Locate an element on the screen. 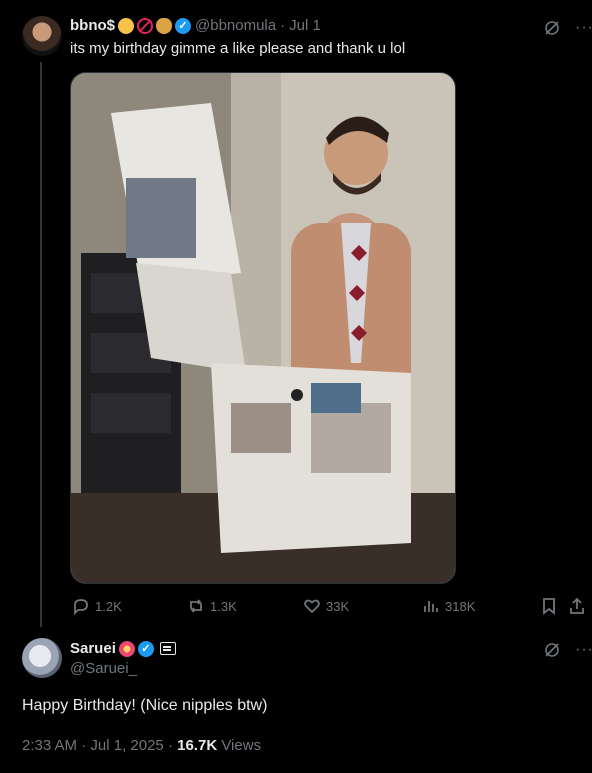 The image size is (592, 773). badge-icon is located at coordinates (167, 648).